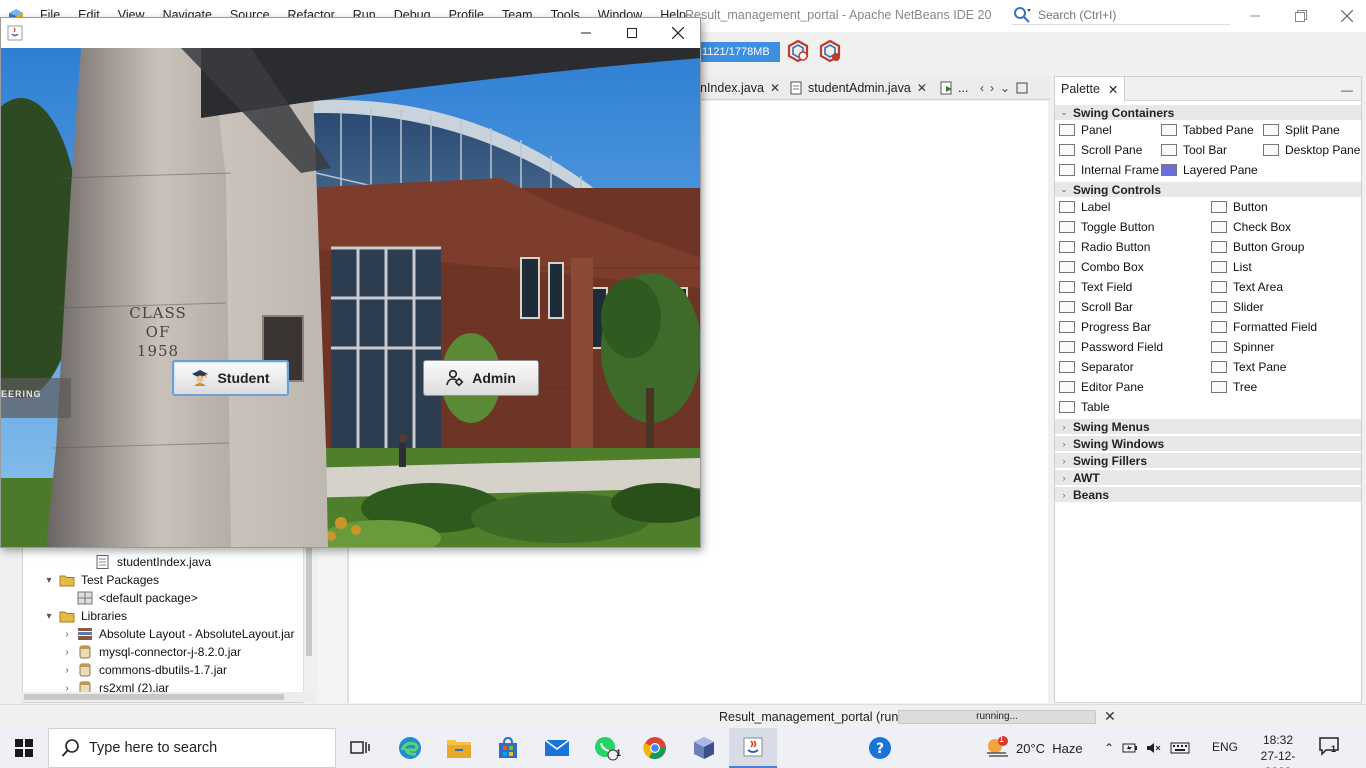  I want to click on tab-palette: Palette ✕, so click(1090, 89).